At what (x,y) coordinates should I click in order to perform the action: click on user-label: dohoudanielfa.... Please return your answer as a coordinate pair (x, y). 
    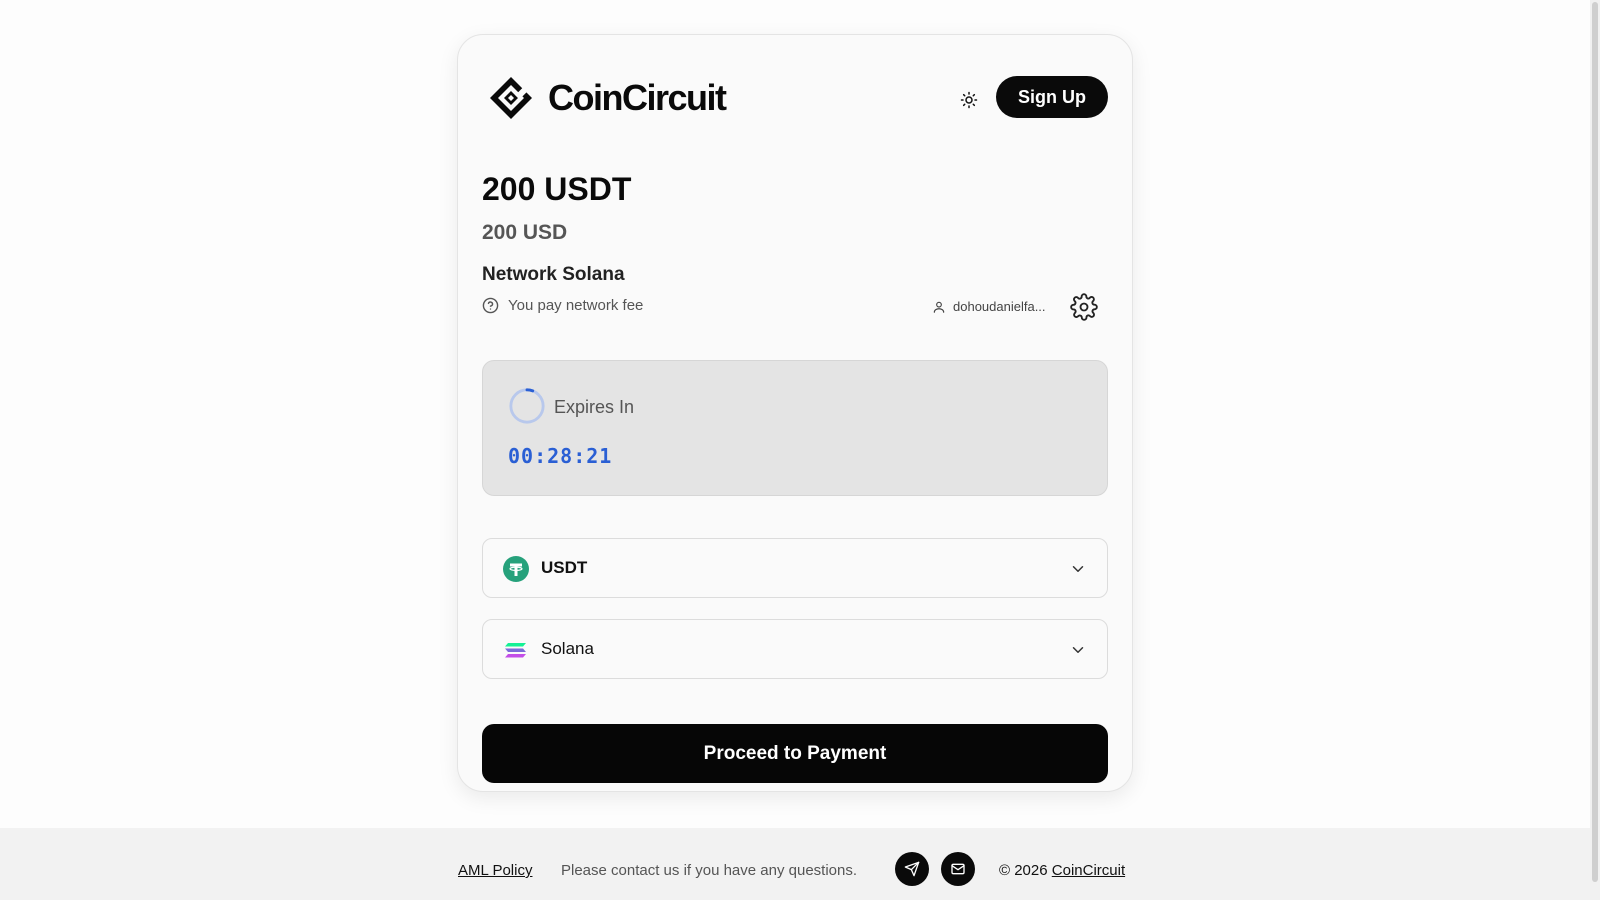
    Looking at the image, I should click on (999, 306).